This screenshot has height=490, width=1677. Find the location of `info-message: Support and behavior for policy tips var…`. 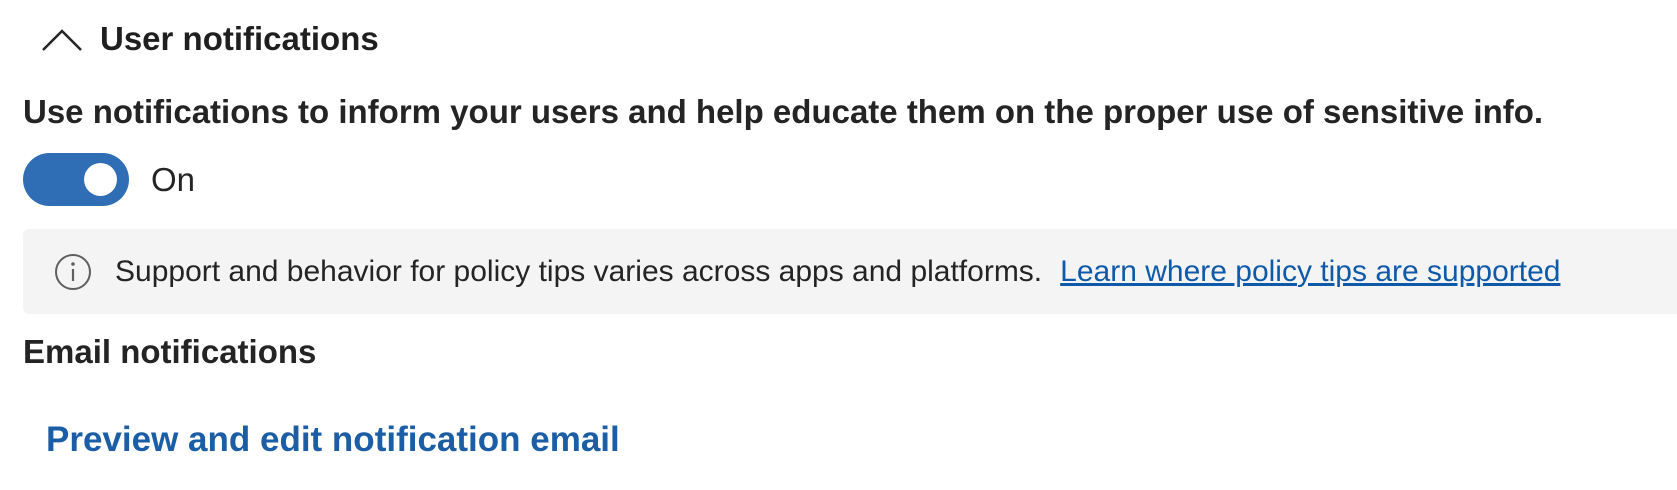

info-message: Support and behavior for policy tips var… is located at coordinates (579, 271).